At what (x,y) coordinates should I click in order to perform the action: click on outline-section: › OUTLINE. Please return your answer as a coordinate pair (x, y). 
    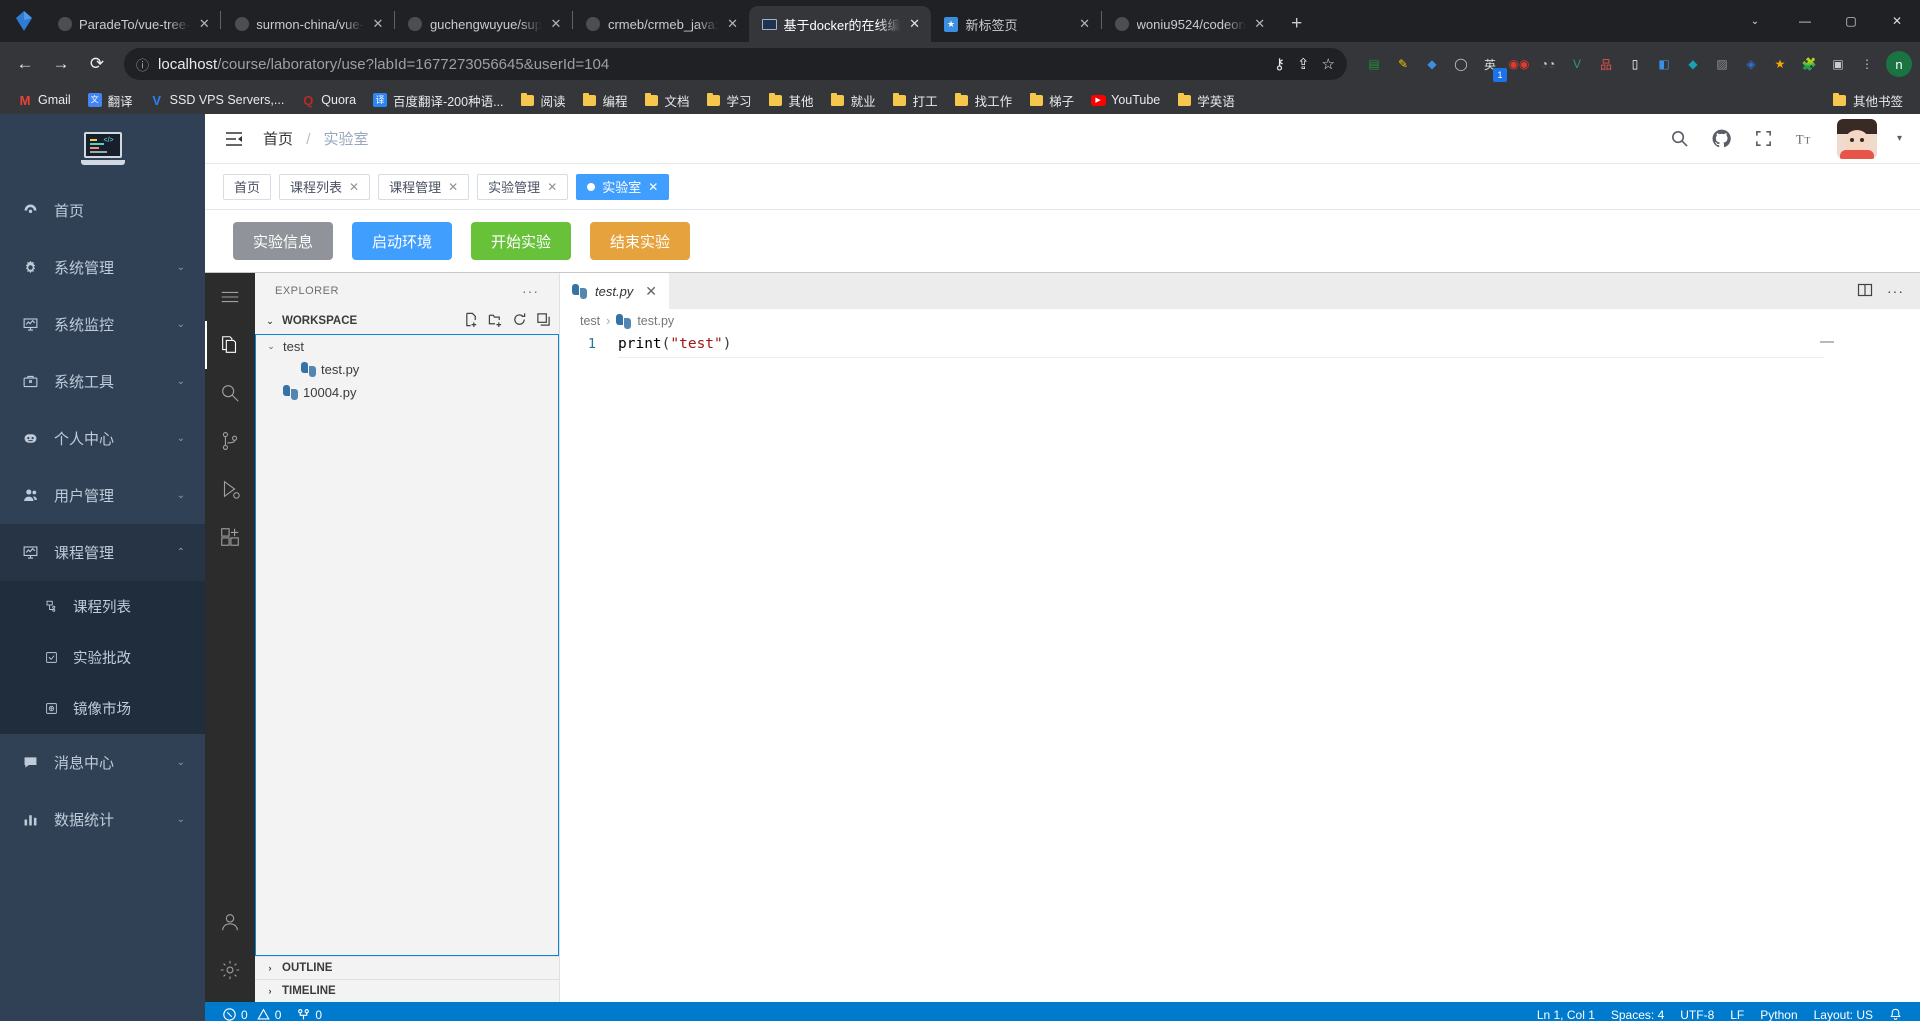
    Looking at the image, I should click on (407, 967).